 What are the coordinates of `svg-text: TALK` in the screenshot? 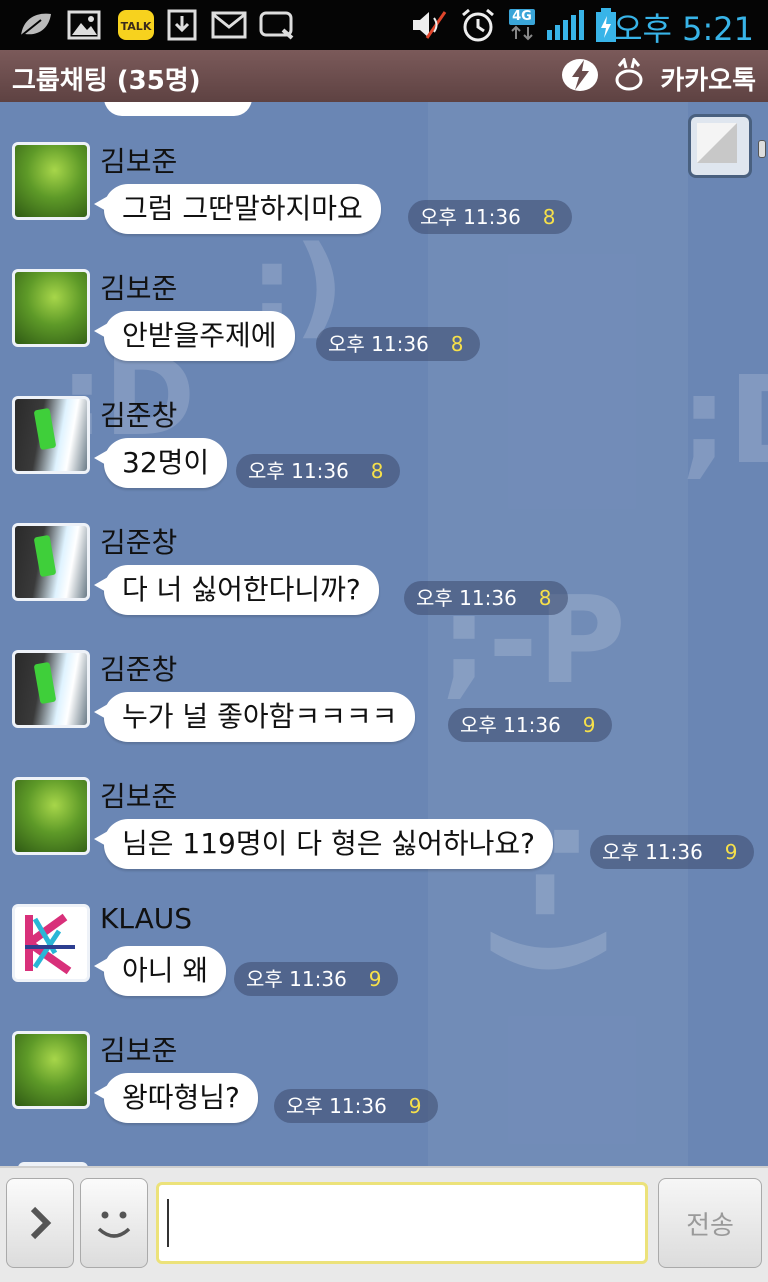 It's located at (136, 26).